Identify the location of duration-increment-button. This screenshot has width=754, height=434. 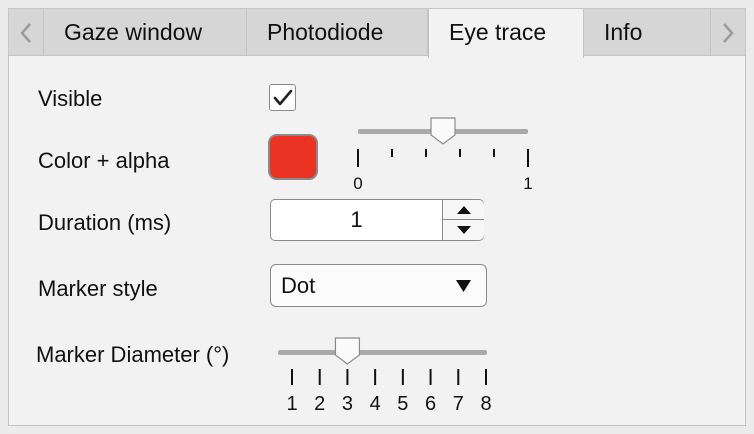
(463, 210).